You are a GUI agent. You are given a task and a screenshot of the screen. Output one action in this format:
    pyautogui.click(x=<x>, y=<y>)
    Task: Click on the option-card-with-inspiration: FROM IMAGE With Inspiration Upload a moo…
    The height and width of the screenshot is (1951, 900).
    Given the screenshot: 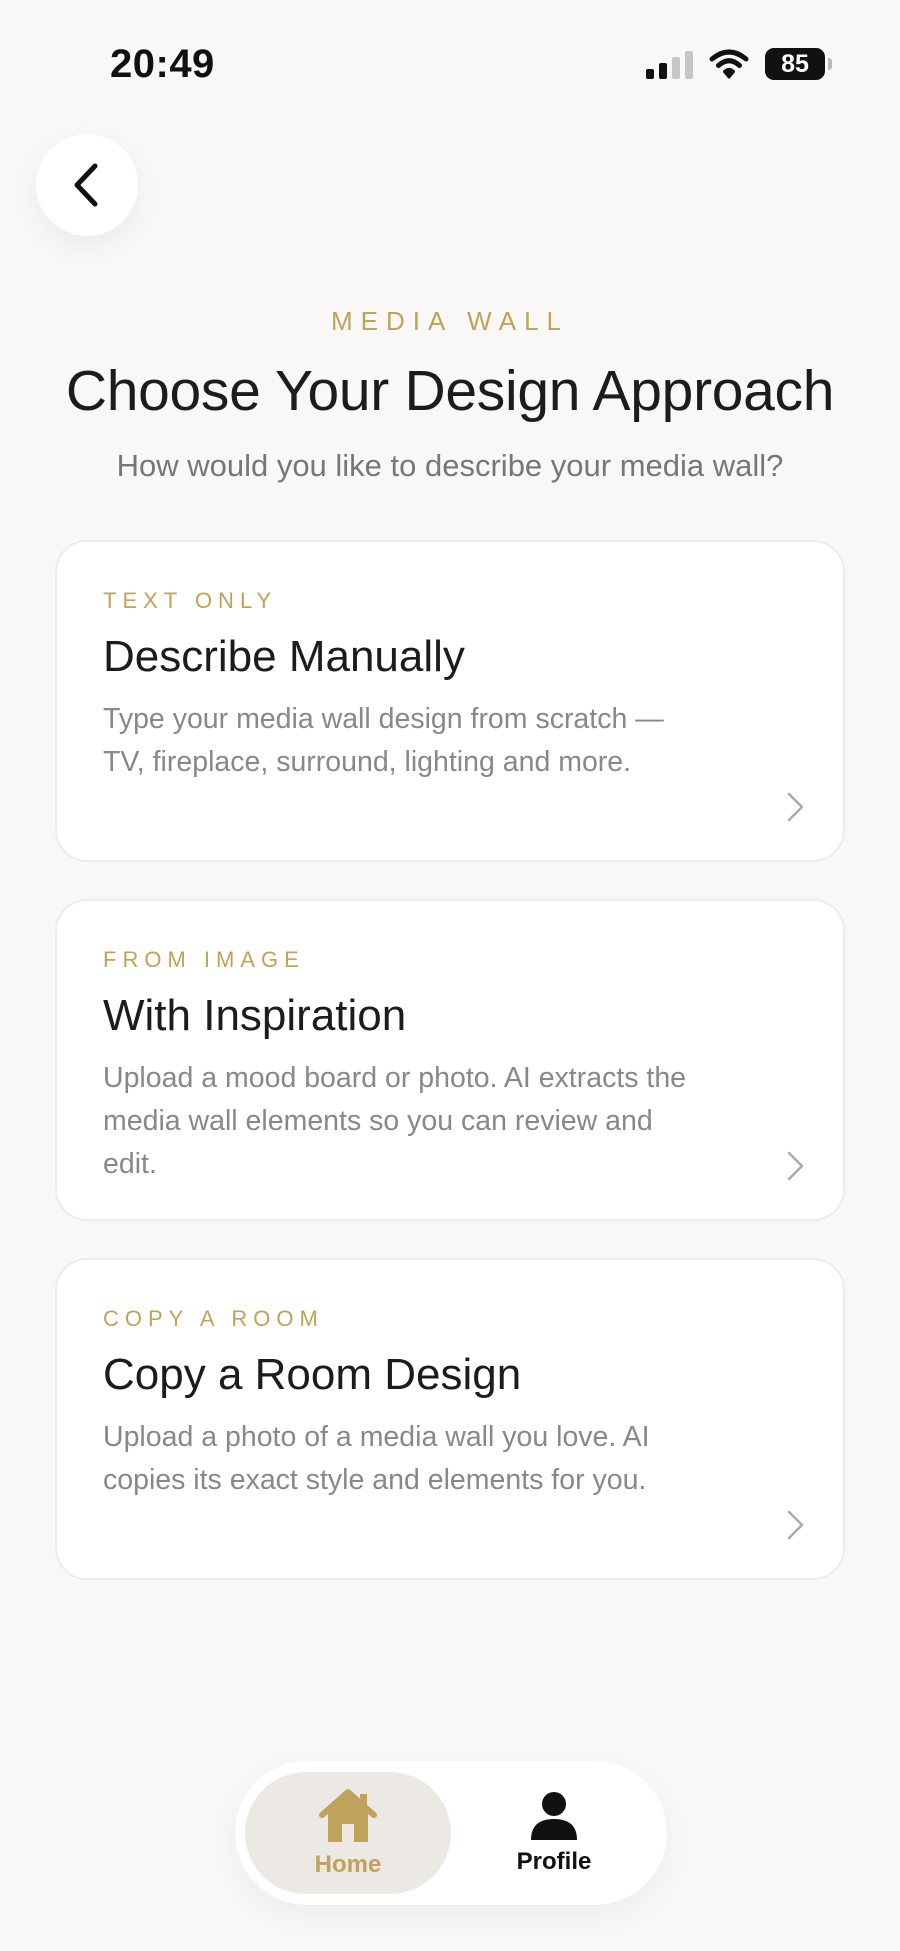 What is the action you would take?
    pyautogui.click(x=450, y=1060)
    